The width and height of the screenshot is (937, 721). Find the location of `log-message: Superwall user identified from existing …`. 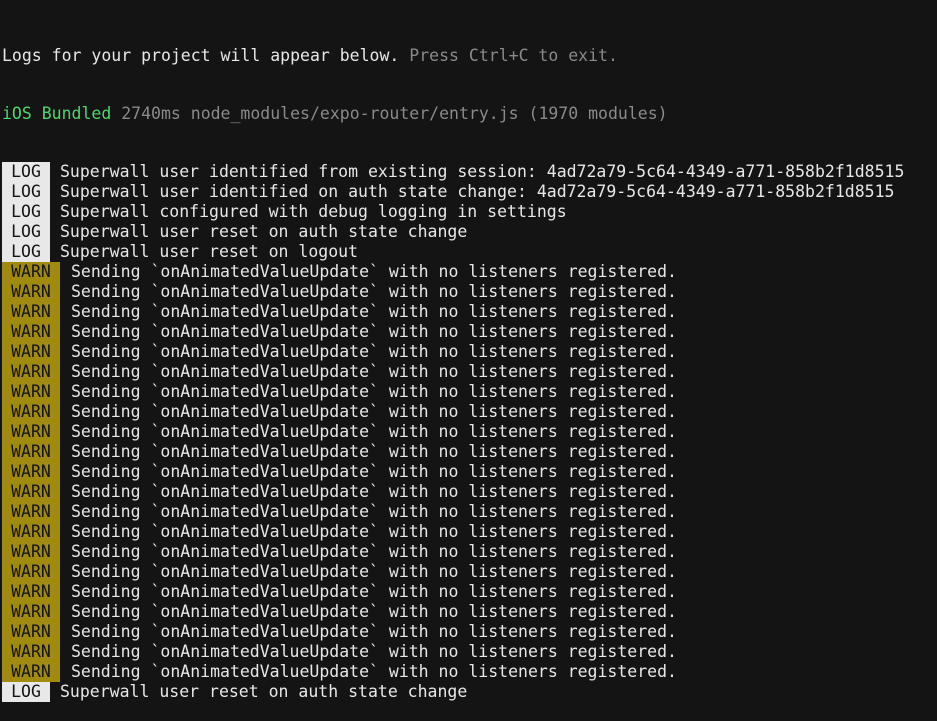

log-message: Superwall user identified from existing … is located at coordinates (482, 171).